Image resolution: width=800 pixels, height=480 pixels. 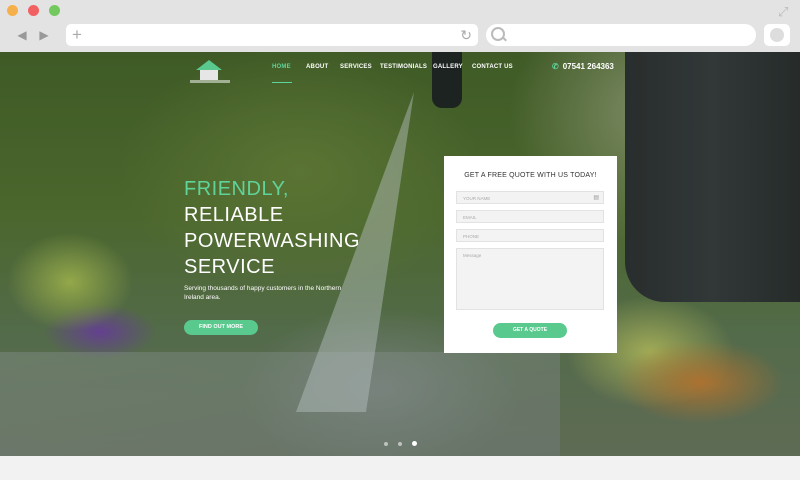 What do you see at coordinates (77, 35) in the screenshot?
I see `new-tab-plus-icon: +` at bounding box center [77, 35].